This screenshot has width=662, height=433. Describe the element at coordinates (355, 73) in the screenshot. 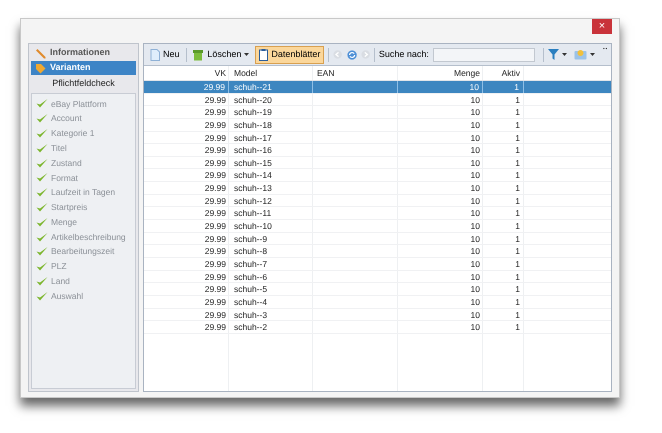

I see `column-header: EAN` at that location.